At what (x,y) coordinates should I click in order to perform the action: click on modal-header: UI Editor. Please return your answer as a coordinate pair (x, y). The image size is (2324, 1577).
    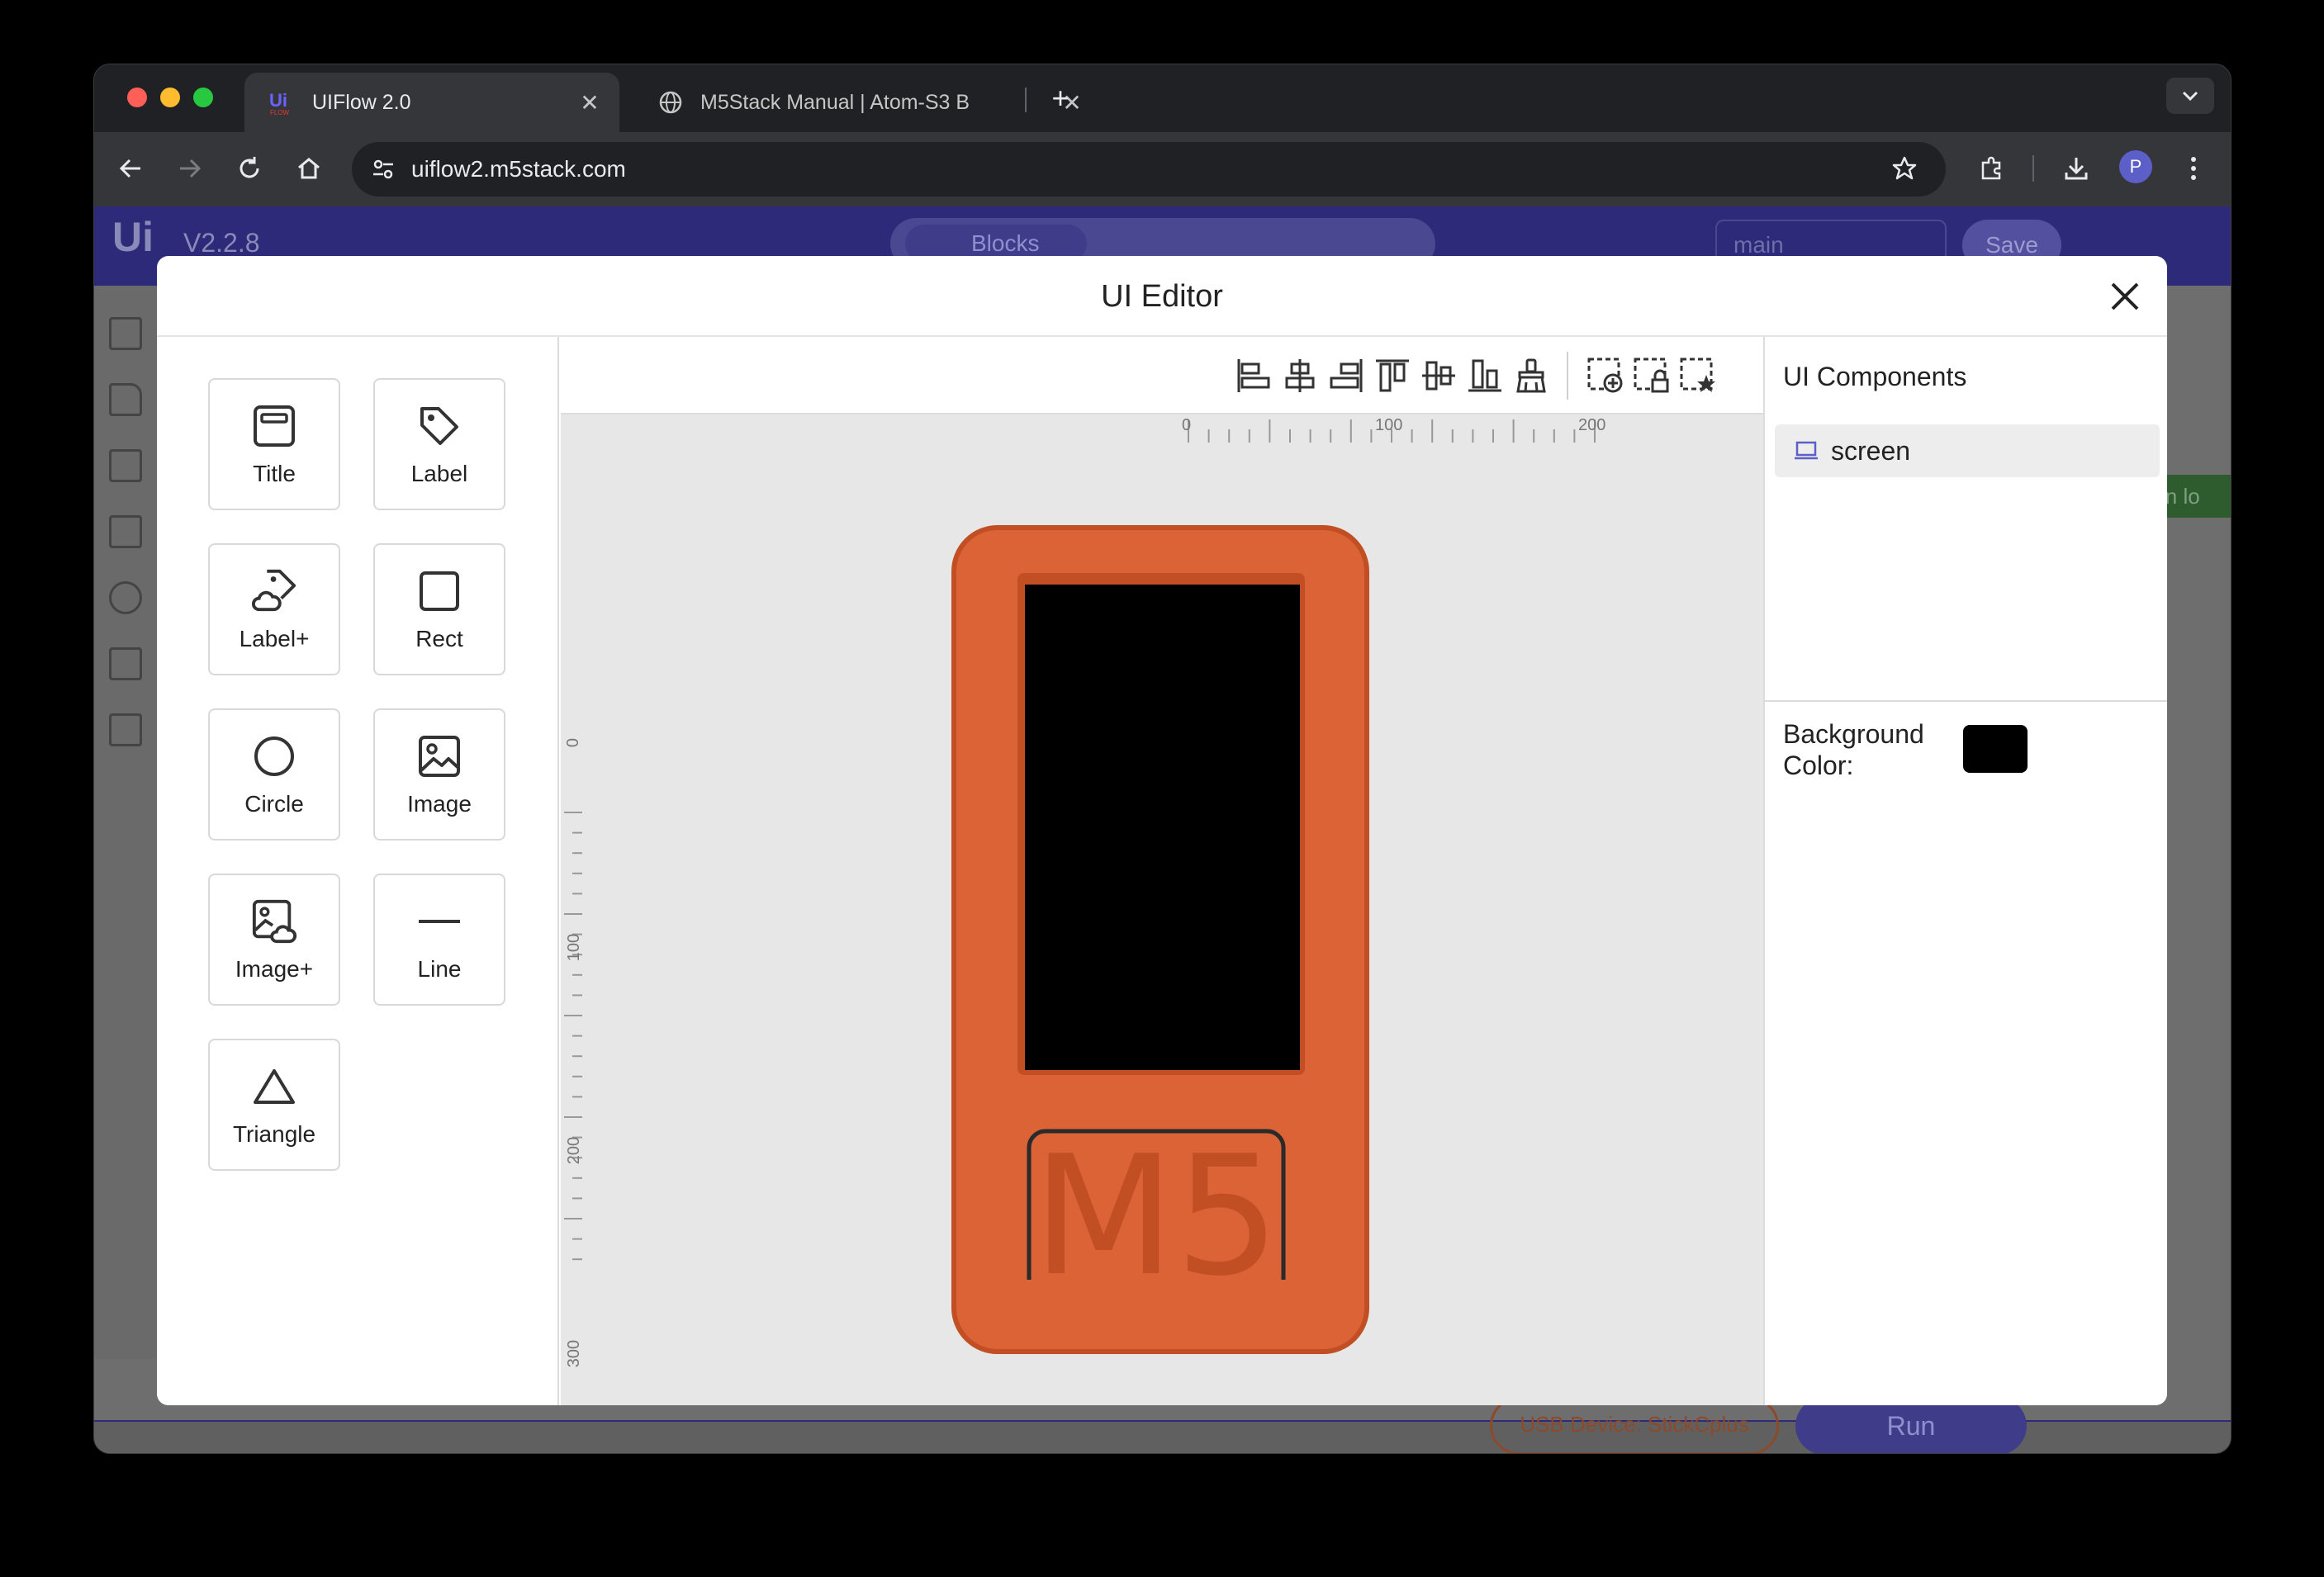
    Looking at the image, I should click on (1162, 296).